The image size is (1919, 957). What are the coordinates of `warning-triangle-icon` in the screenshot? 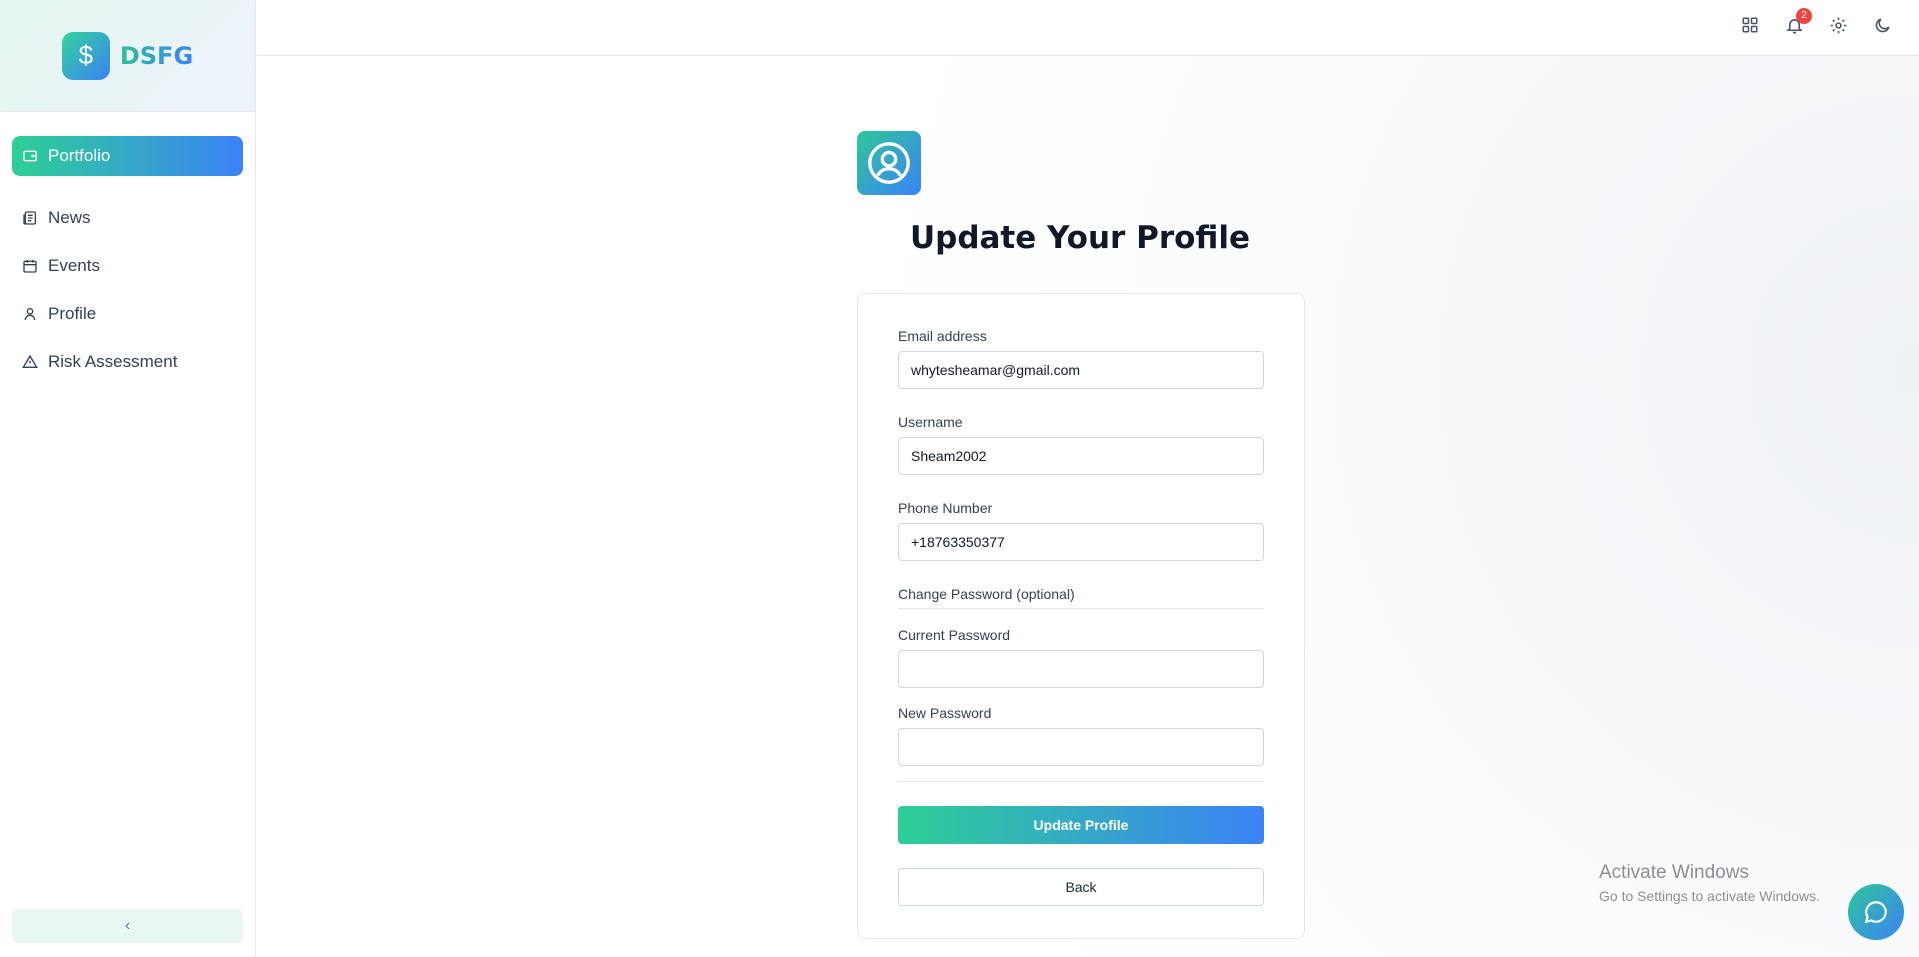 It's located at (30, 361).